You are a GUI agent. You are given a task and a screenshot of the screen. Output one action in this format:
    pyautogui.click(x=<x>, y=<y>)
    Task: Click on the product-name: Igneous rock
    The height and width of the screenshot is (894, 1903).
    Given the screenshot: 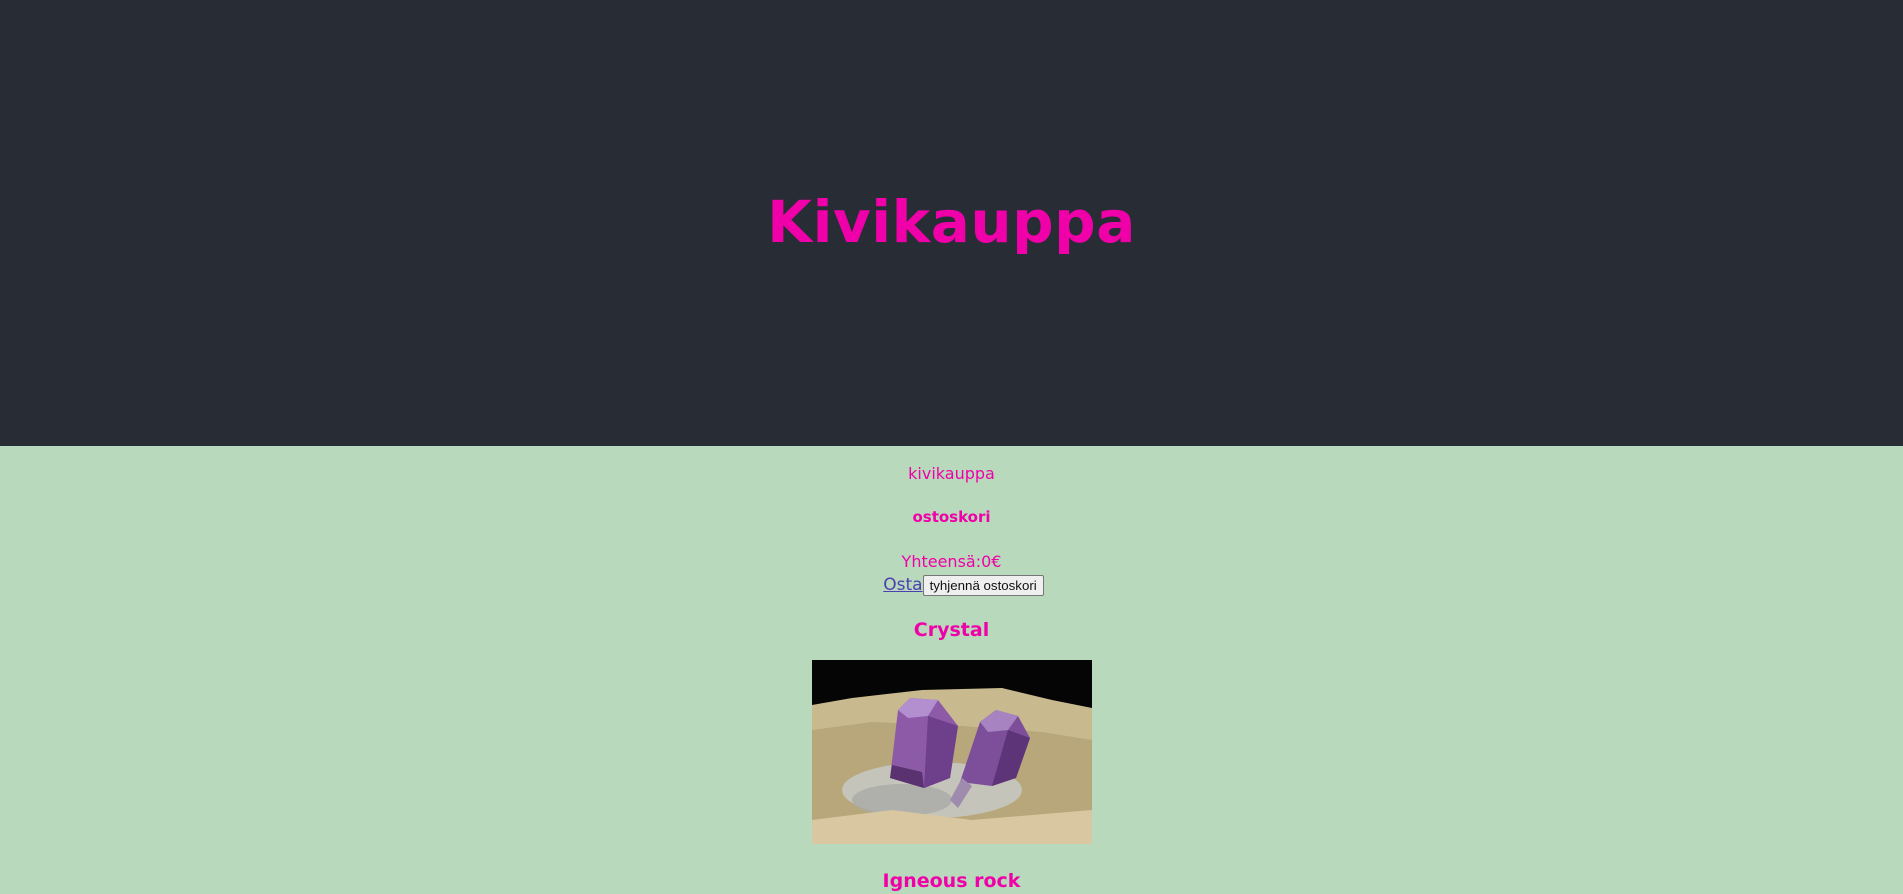 What is the action you would take?
    pyautogui.click(x=951, y=881)
    